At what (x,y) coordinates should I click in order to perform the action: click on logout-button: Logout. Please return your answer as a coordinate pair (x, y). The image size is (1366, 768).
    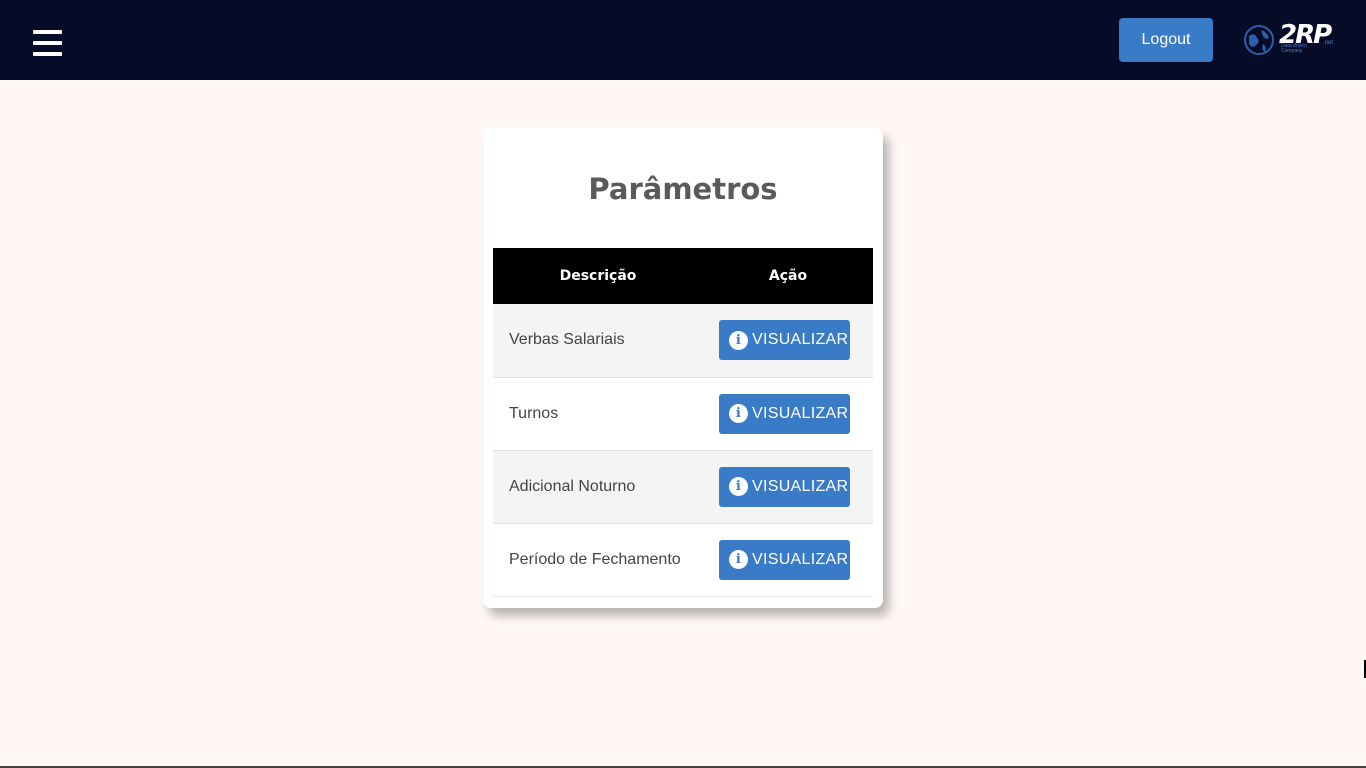
    Looking at the image, I should click on (1166, 40).